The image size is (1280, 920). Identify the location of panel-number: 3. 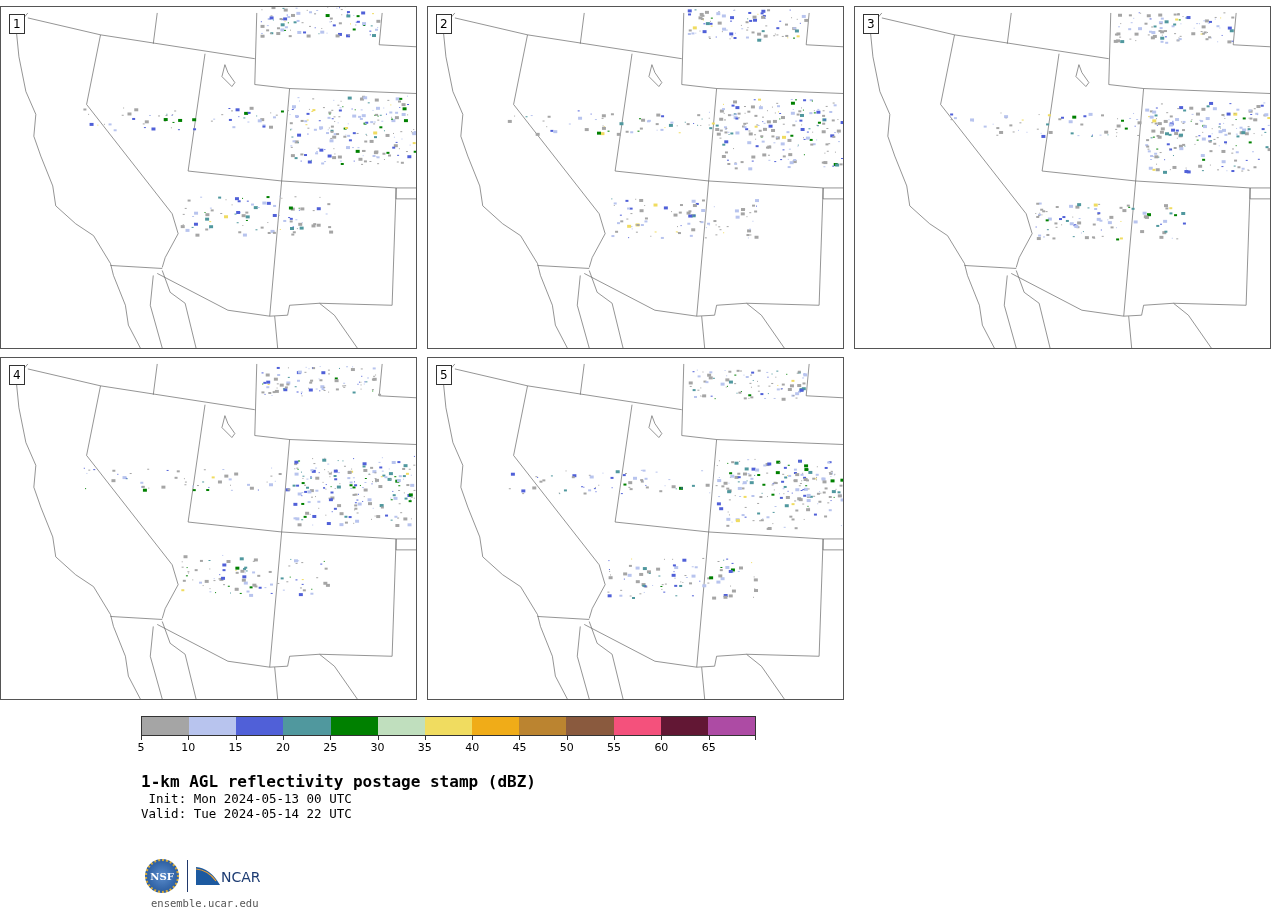
(871, 24).